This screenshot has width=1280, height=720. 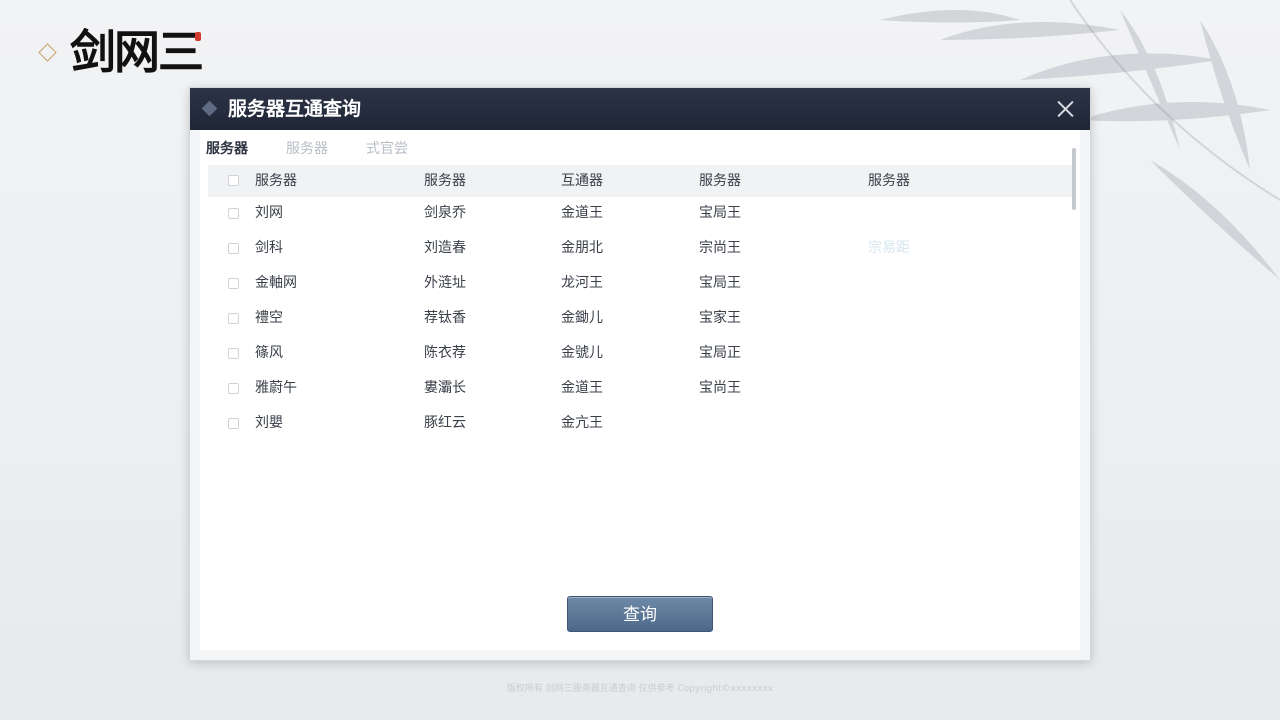 I want to click on tab-servers: 服务器, so click(x=227, y=149).